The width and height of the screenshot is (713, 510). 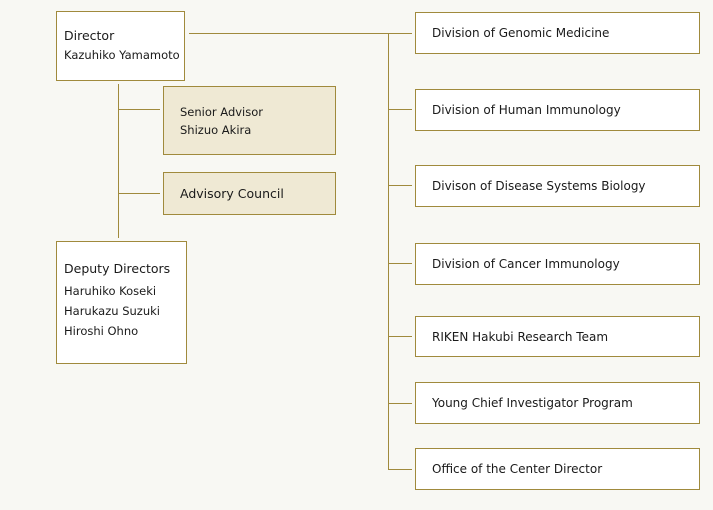 I want to click on deputy-director-name: Hiroshi Ohno, so click(x=101, y=331).